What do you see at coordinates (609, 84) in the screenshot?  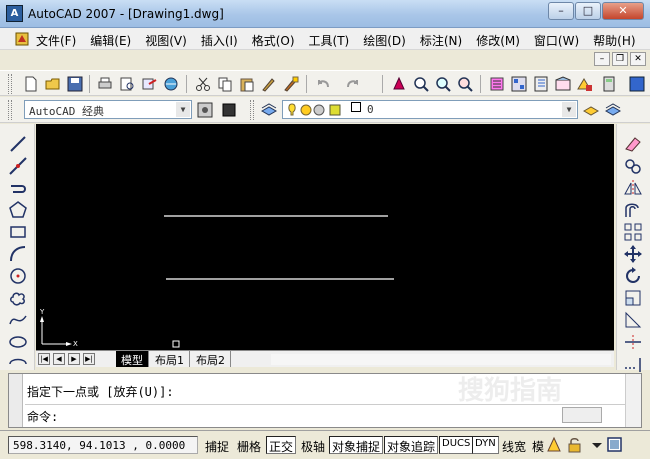 I see `quickcalc-icon` at bounding box center [609, 84].